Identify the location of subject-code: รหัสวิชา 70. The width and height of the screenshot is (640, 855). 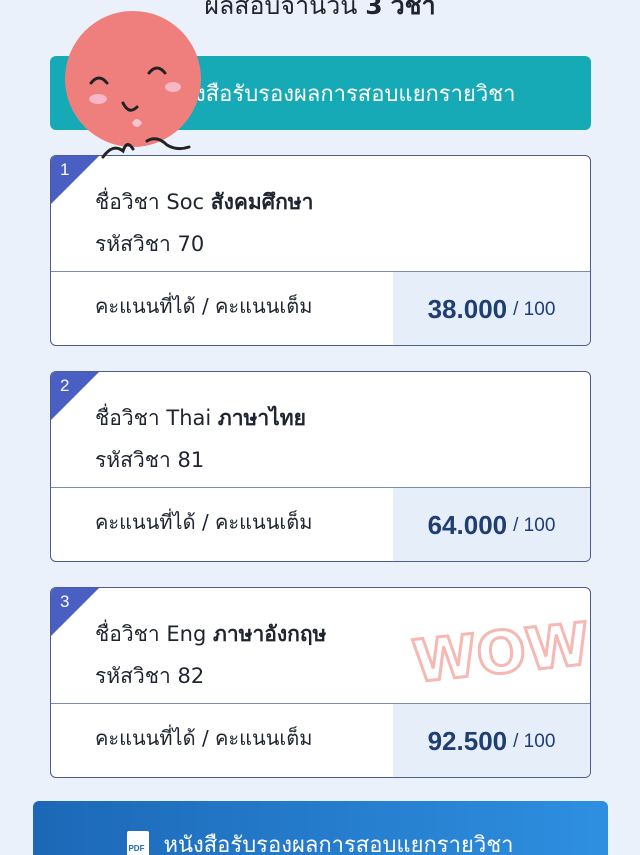
(150, 244).